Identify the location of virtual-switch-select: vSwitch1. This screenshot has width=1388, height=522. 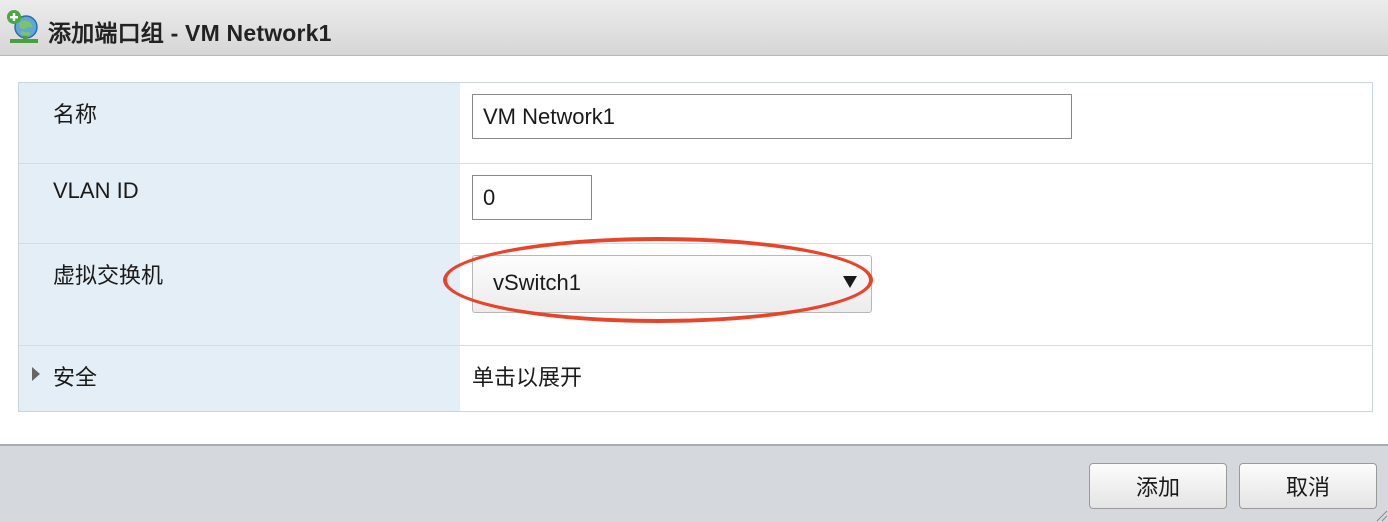
(672, 284).